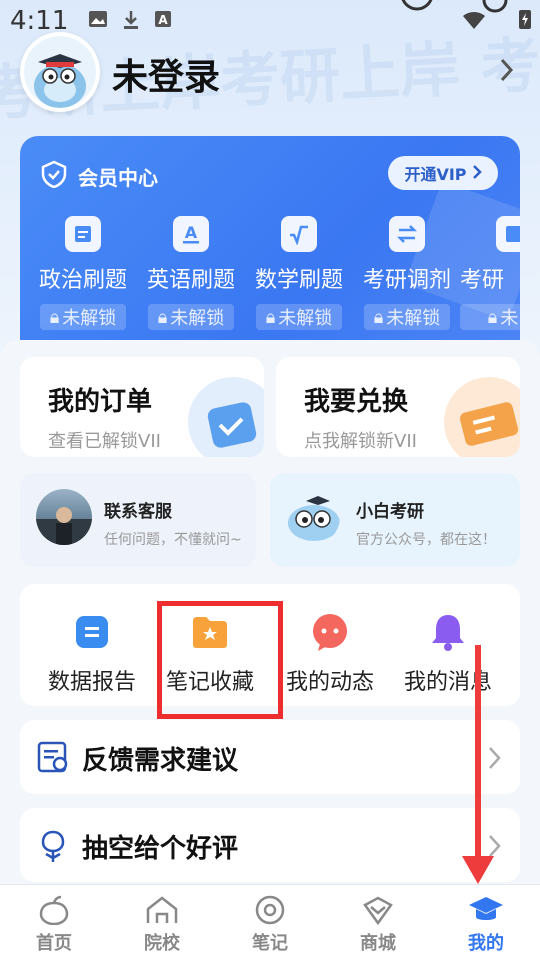 This screenshot has width=540, height=960. Describe the element at coordinates (417, 9) in the screenshot. I see `face-icon` at that location.